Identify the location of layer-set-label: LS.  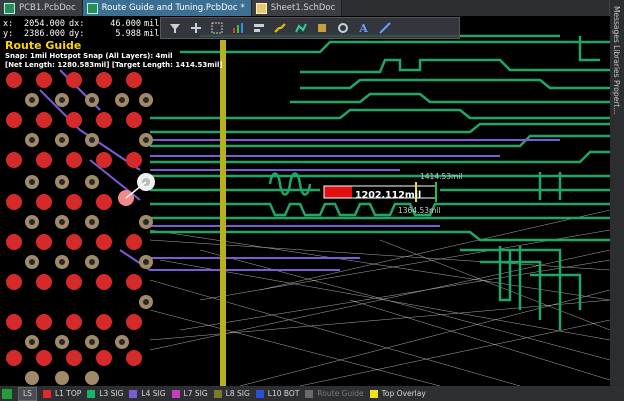
(27, 393).